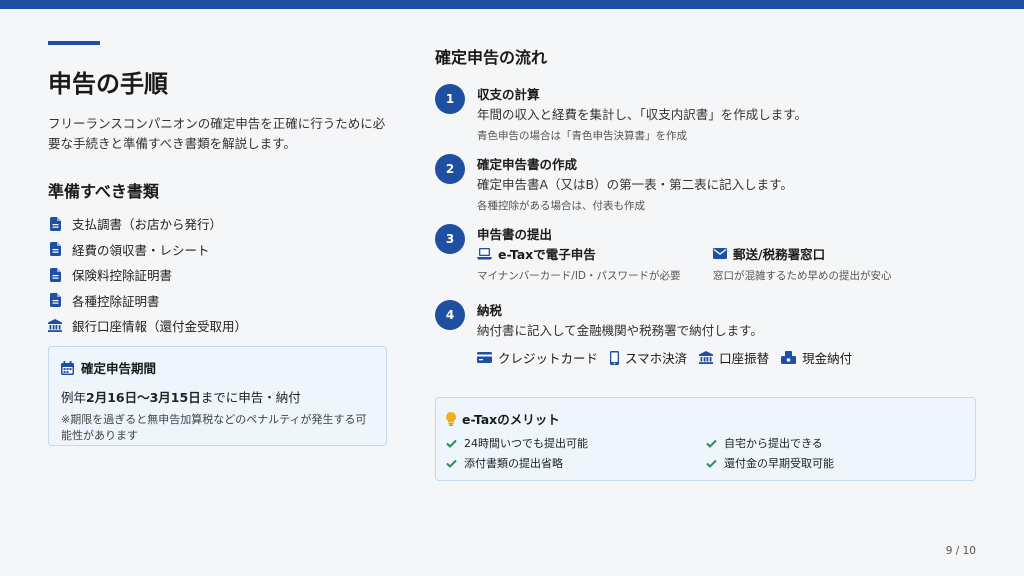 This screenshot has height=576, width=1024. What do you see at coordinates (141, 250) in the screenshot?
I see `document-label: 経費の領収書・レシート` at bounding box center [141, 250].